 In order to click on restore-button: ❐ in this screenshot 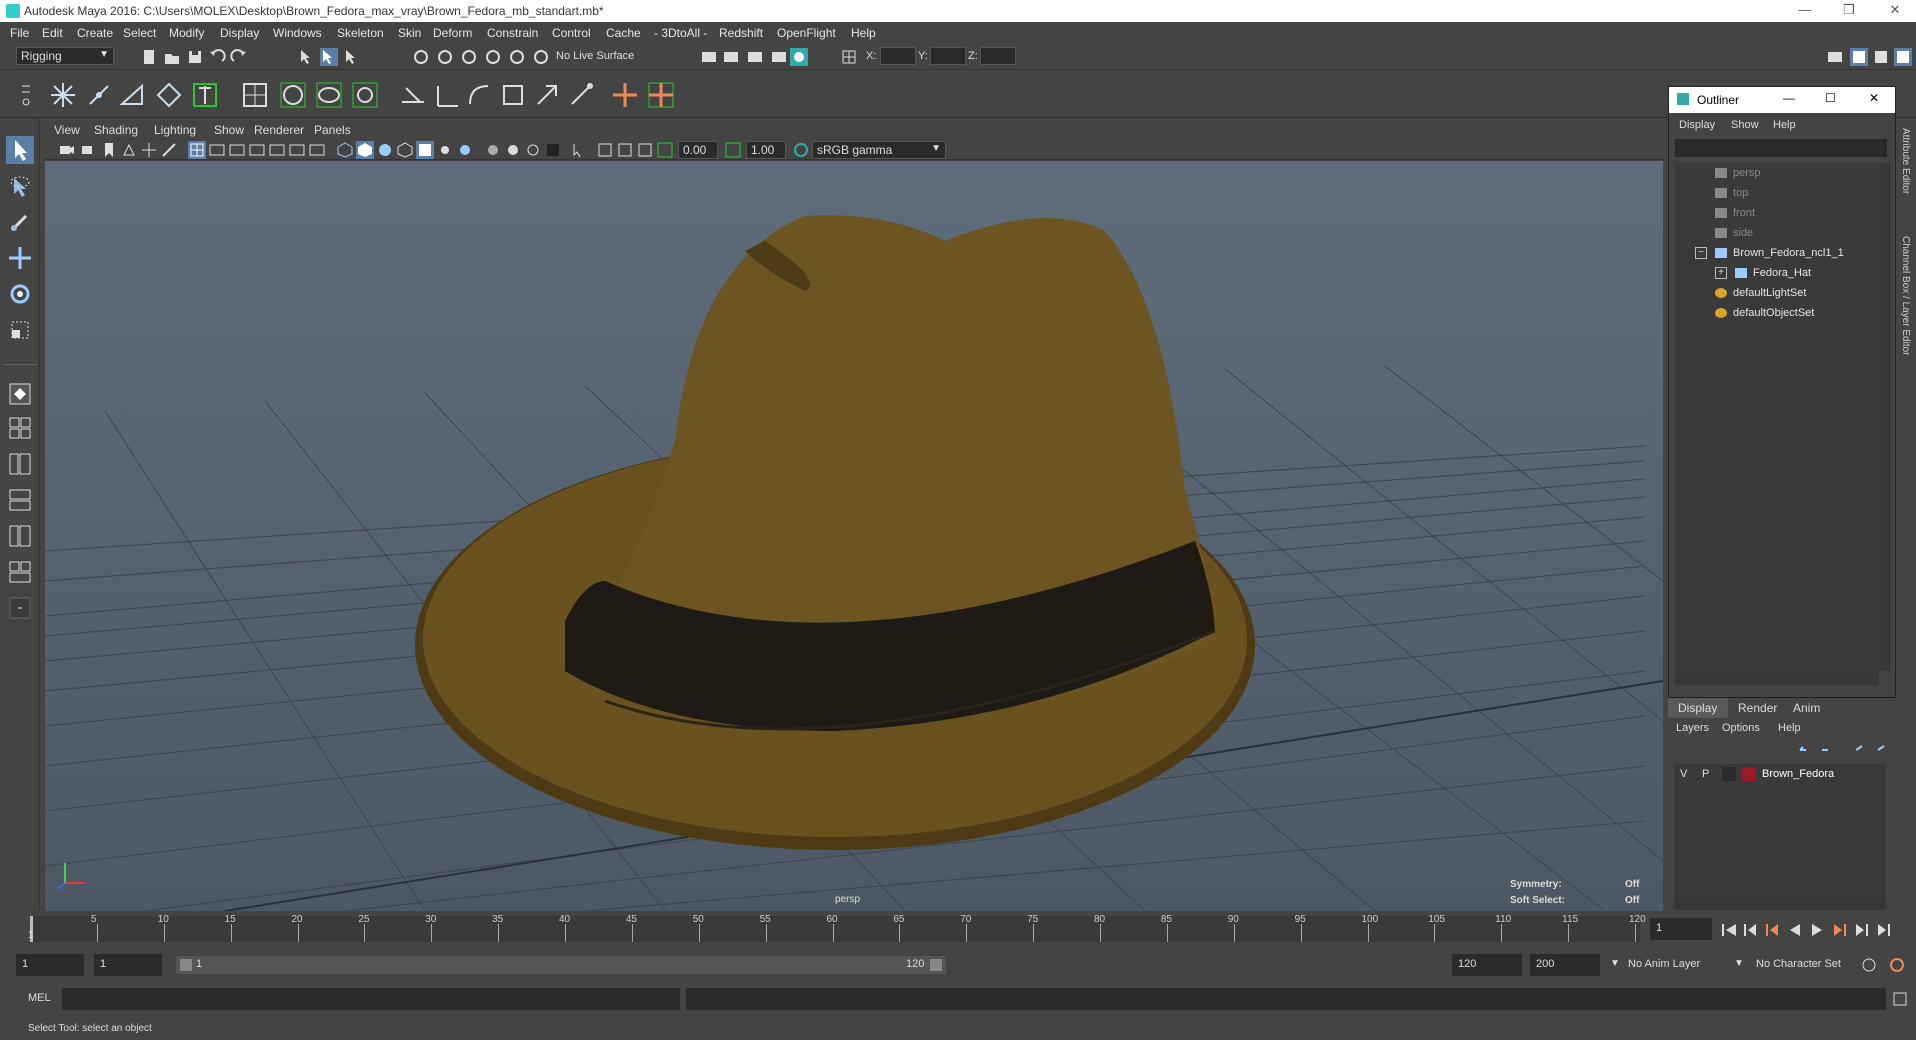, I will do `click(1849, 10)`.